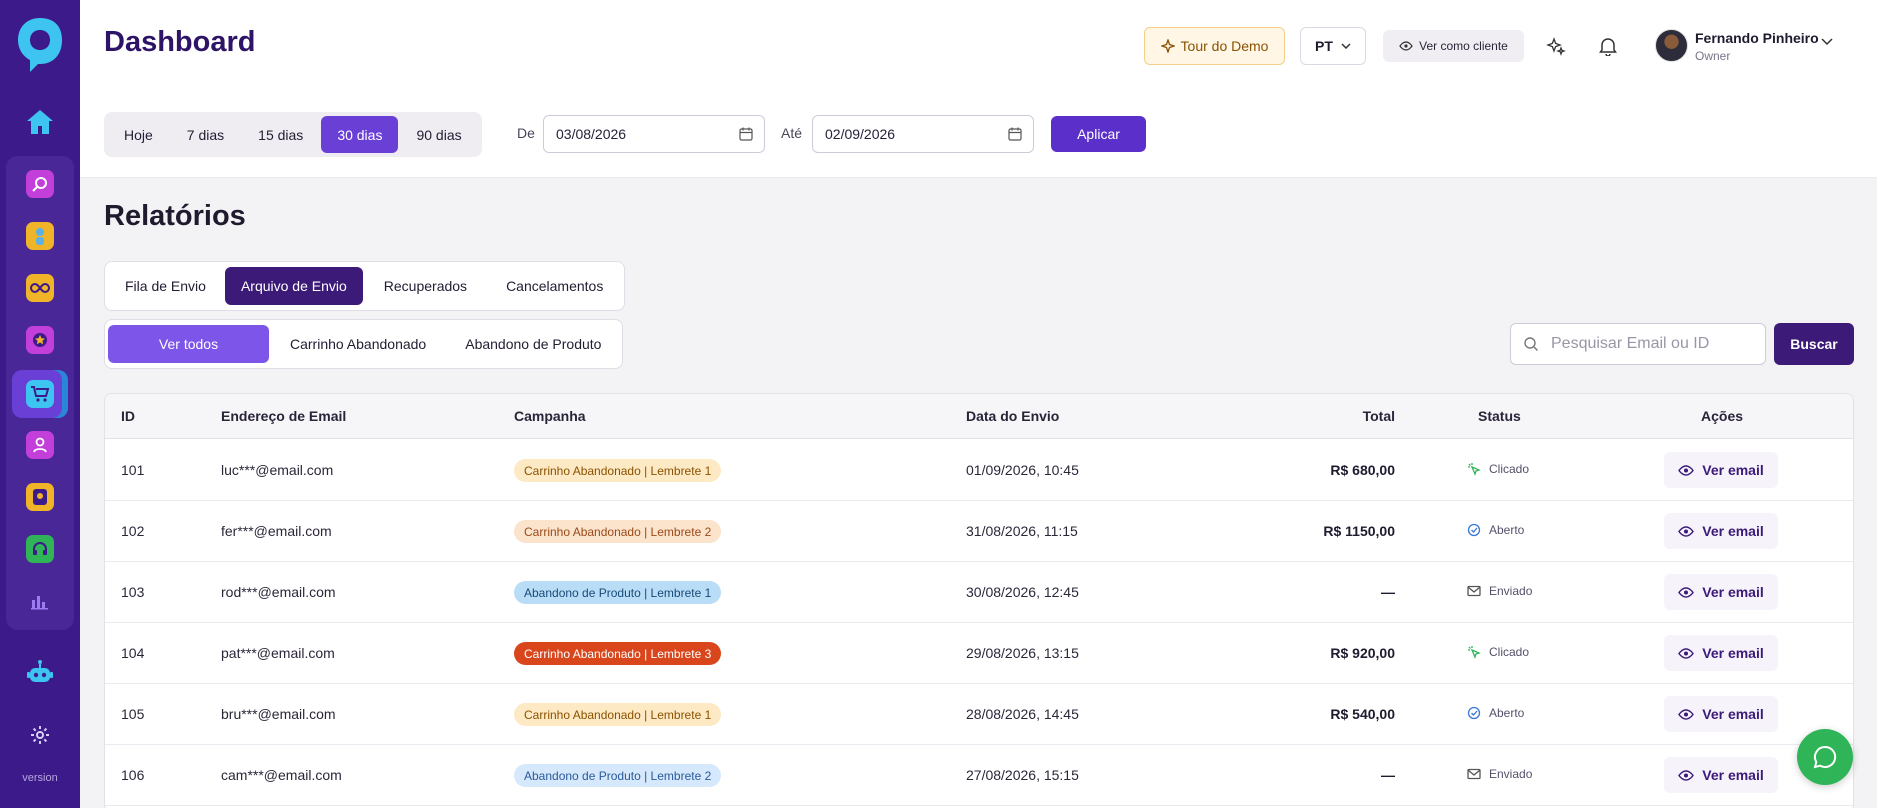  I want to click on tour-demo-label: Tour do Demo, so click(1224, 46).